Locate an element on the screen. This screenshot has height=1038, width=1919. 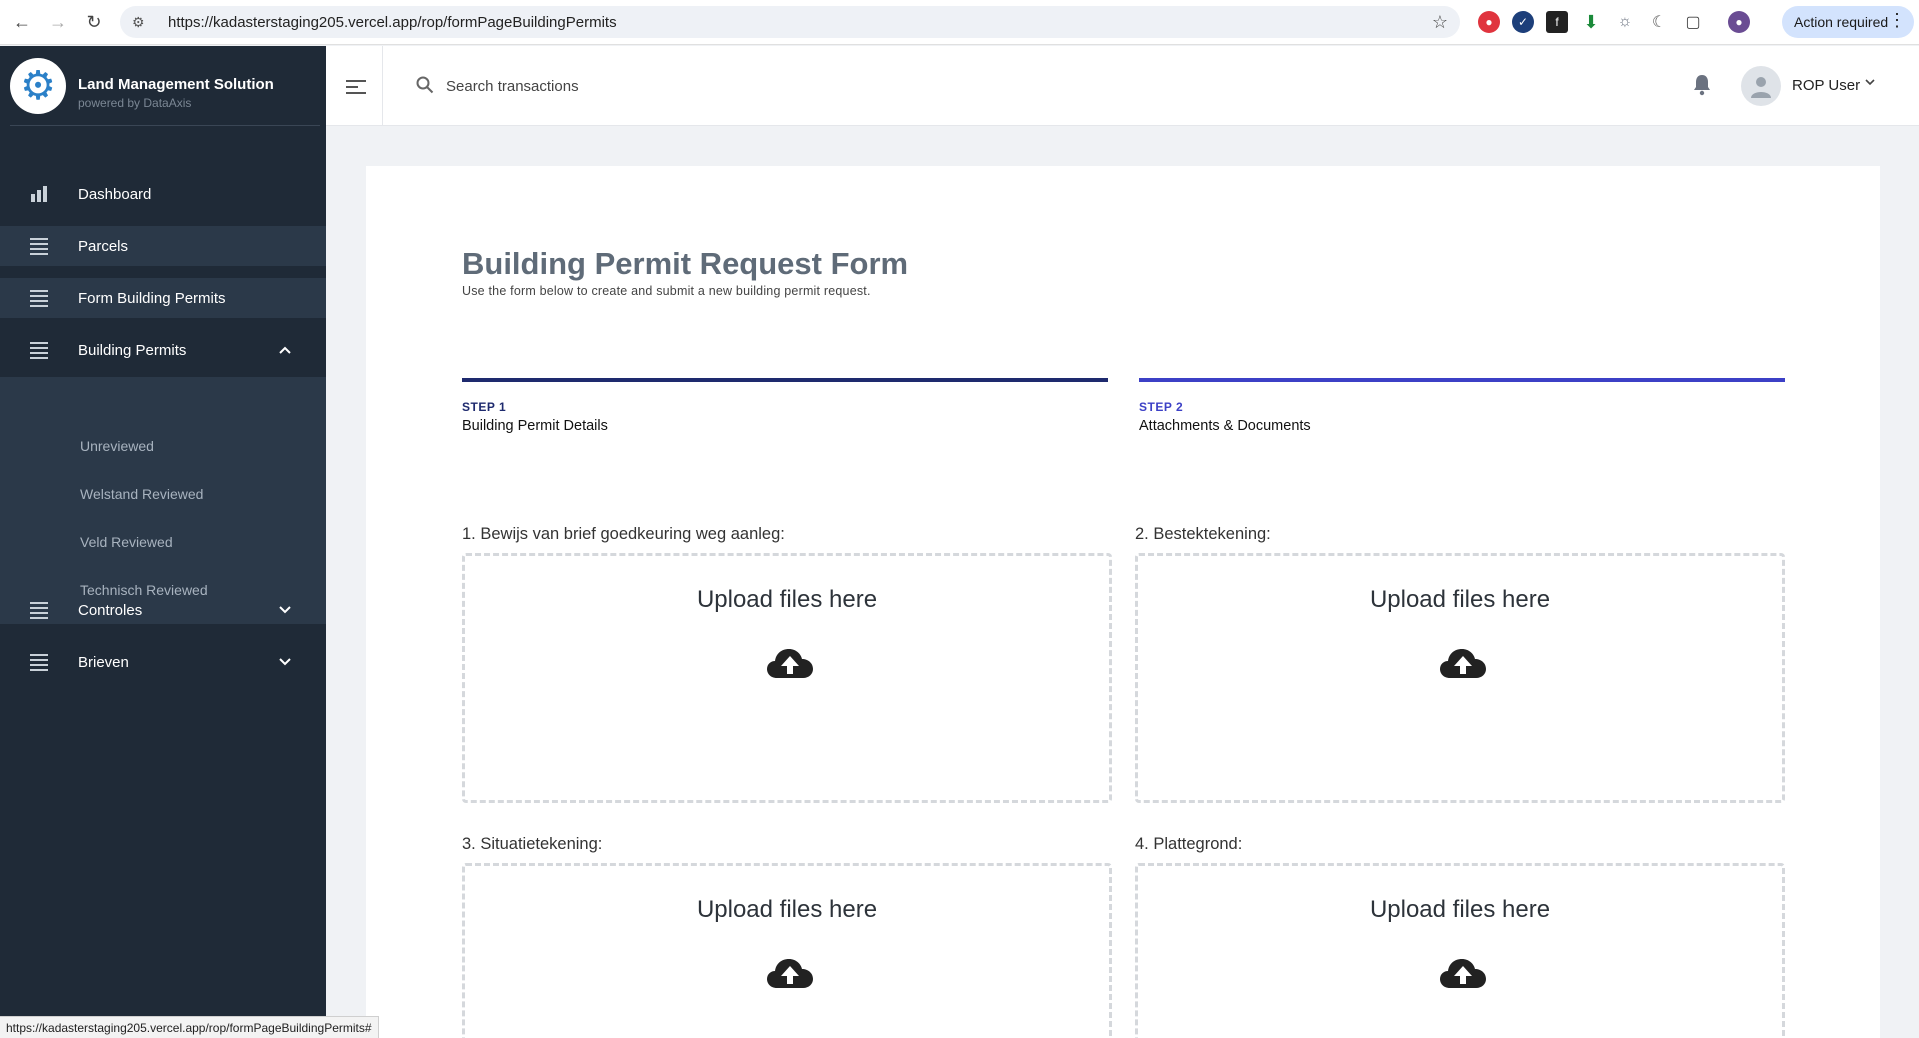
upload-dropzone-4: Upload files here is located at coordinates (1460, 950).